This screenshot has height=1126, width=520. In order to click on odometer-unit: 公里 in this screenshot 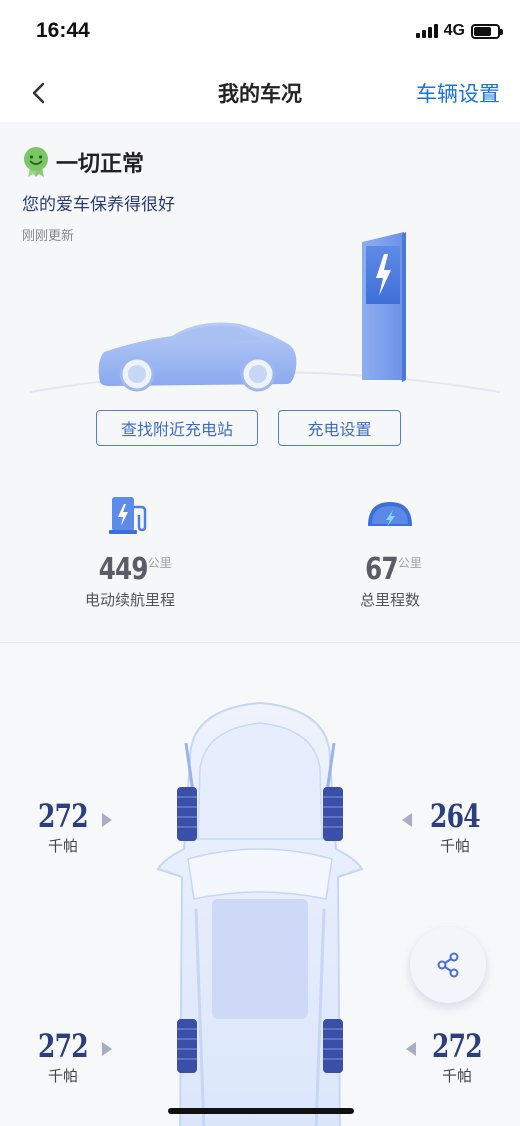, I will do `click(409, 563)`.